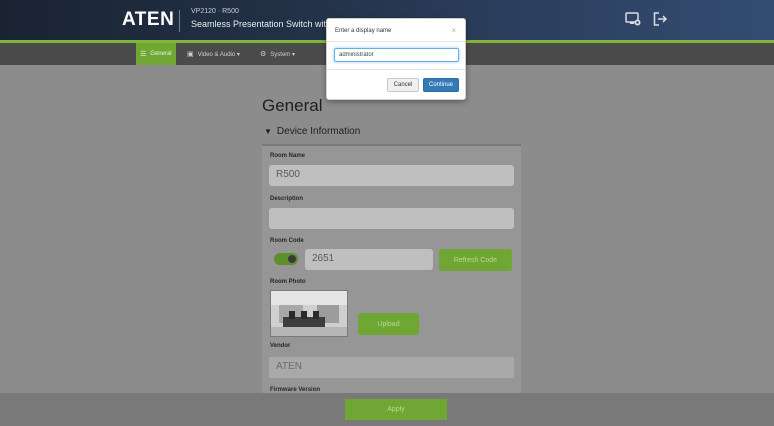 The image size is (774, 426). What do you see at coordinates (453, 30) in the screenshot?
I see `close-icon: ×` at bounding box center [453, 30].